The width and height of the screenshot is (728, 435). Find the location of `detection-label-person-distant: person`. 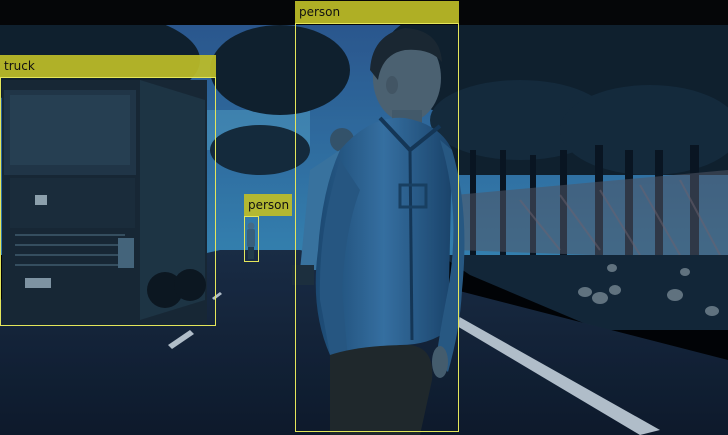

detection-label-person-distant: person is located at coordinates (268, 205).